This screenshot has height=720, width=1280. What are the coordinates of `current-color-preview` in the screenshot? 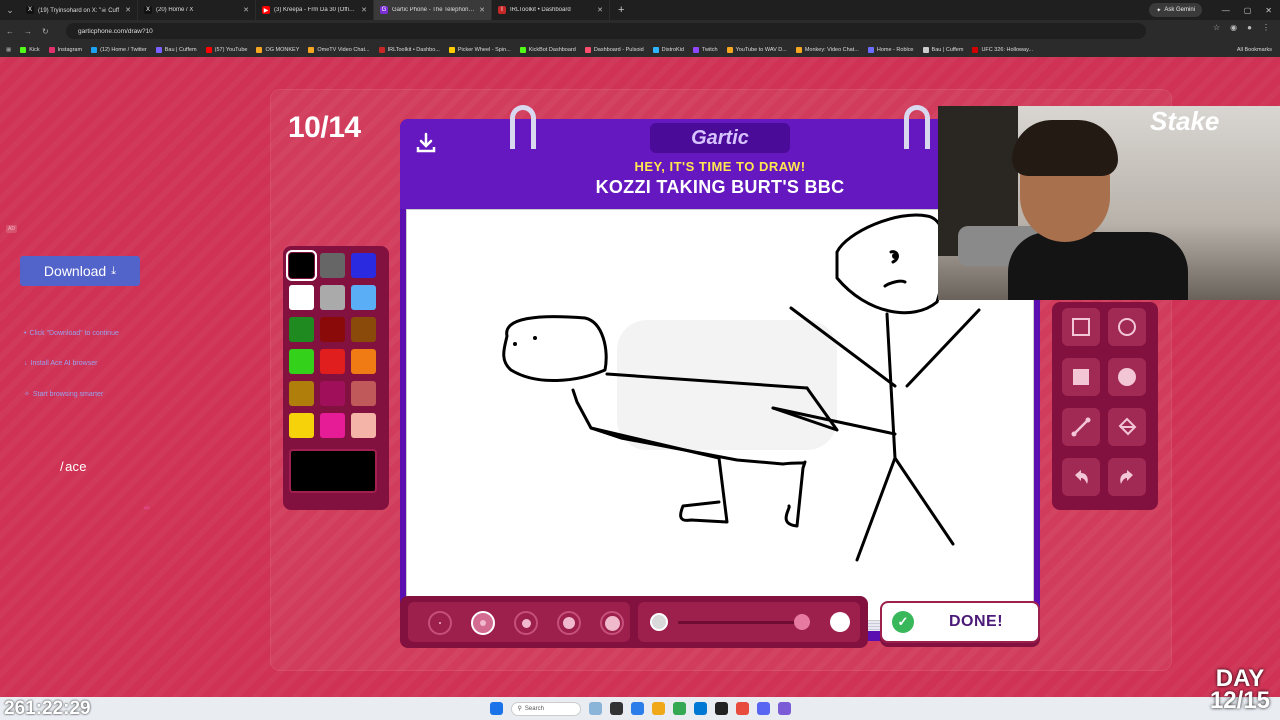 It's located at (333, 471).